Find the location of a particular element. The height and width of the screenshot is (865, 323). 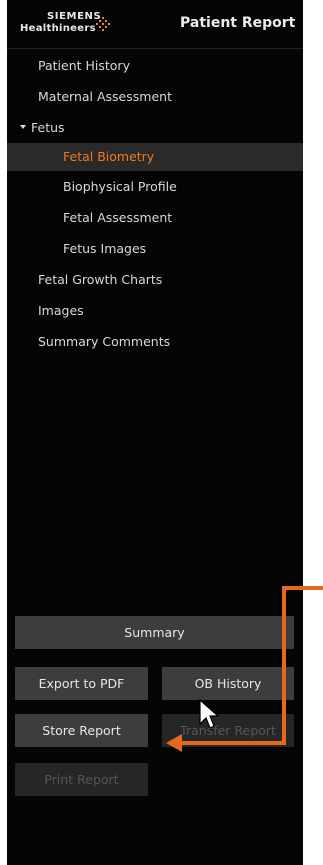

nav-item-label: Fetus Images is located at coordinates (105, 248).